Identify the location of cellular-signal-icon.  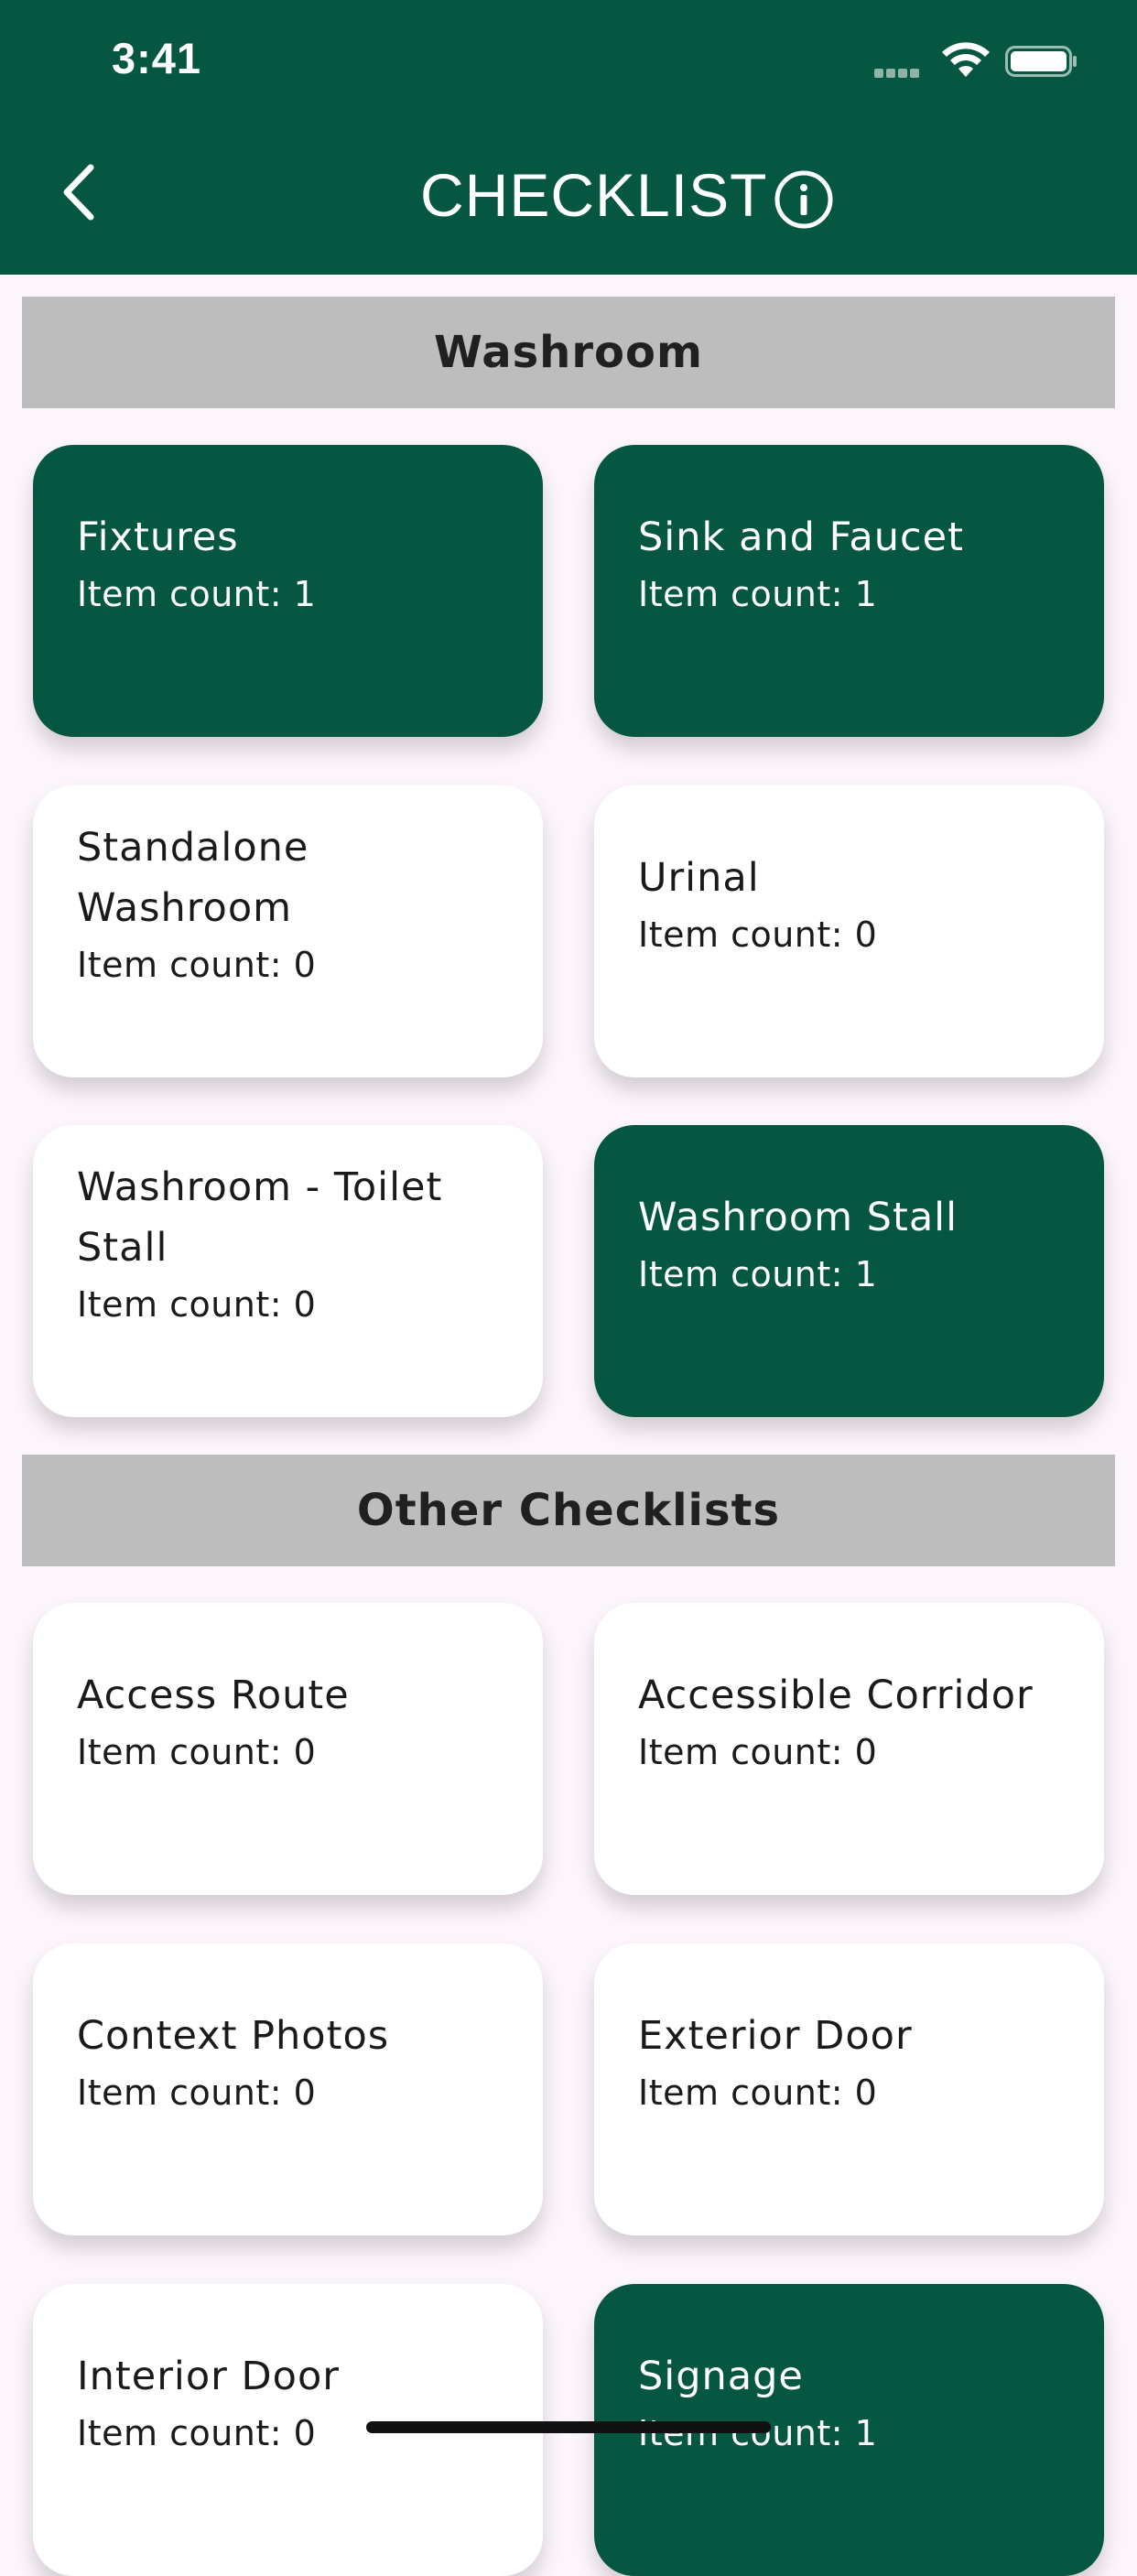
(898, 72).